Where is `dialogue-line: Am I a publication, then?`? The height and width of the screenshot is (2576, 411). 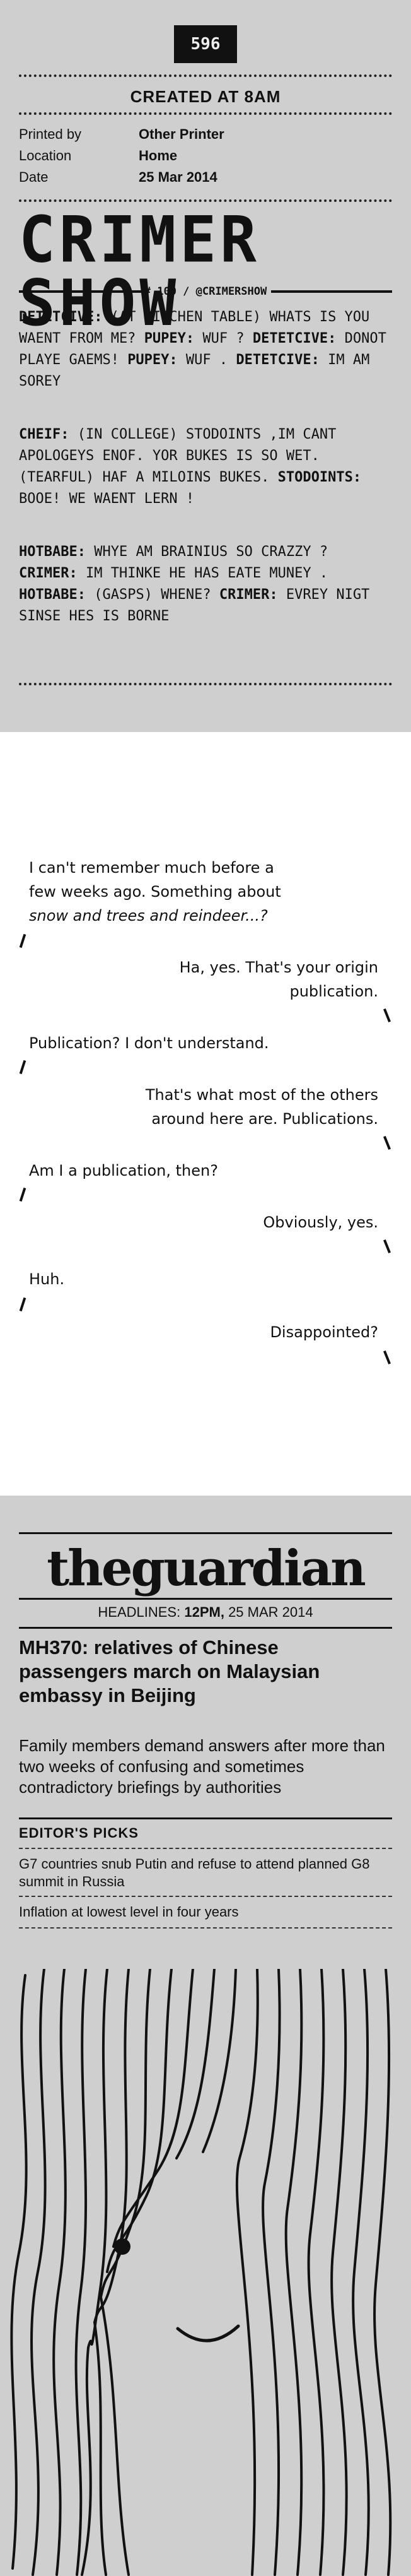 dialogue-line: Am I a publication, then? is located at coordinates (124, 1171).